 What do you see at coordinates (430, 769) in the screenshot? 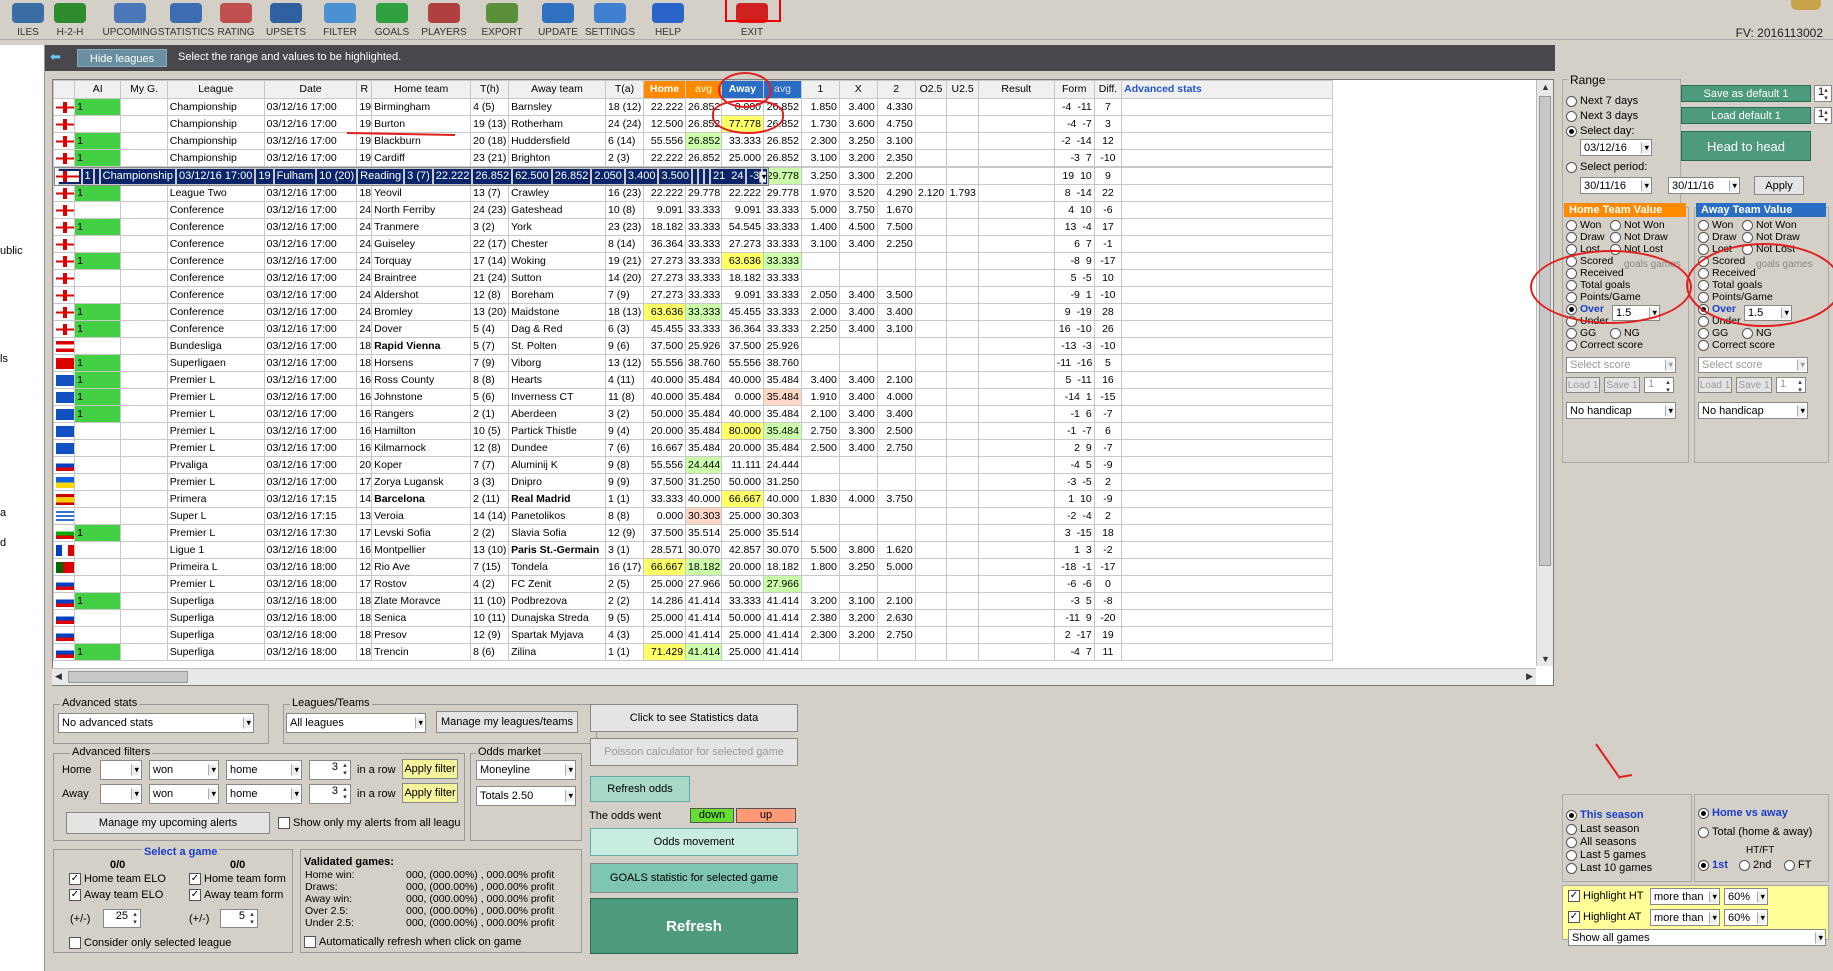
I see `home-apply-filter-button: Apply filter` at bounding box center [430, 769].